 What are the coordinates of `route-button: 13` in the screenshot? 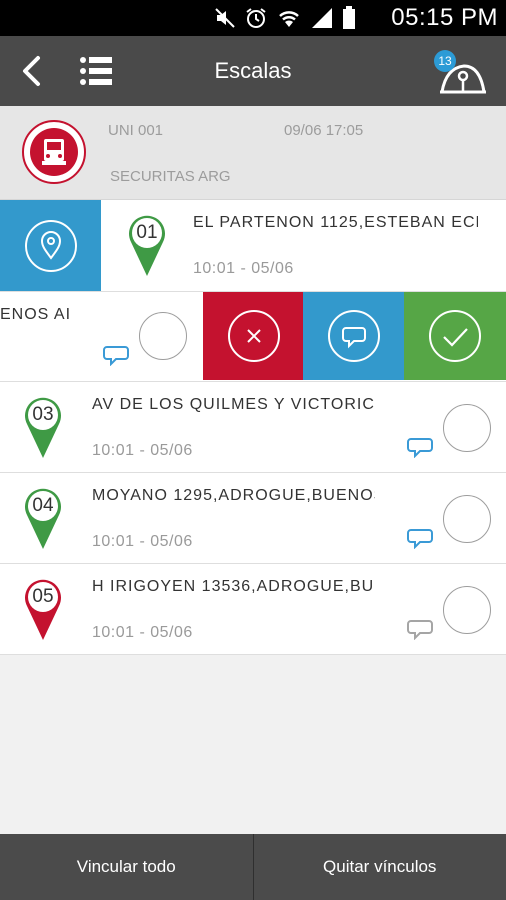 It's located at (462, 73).